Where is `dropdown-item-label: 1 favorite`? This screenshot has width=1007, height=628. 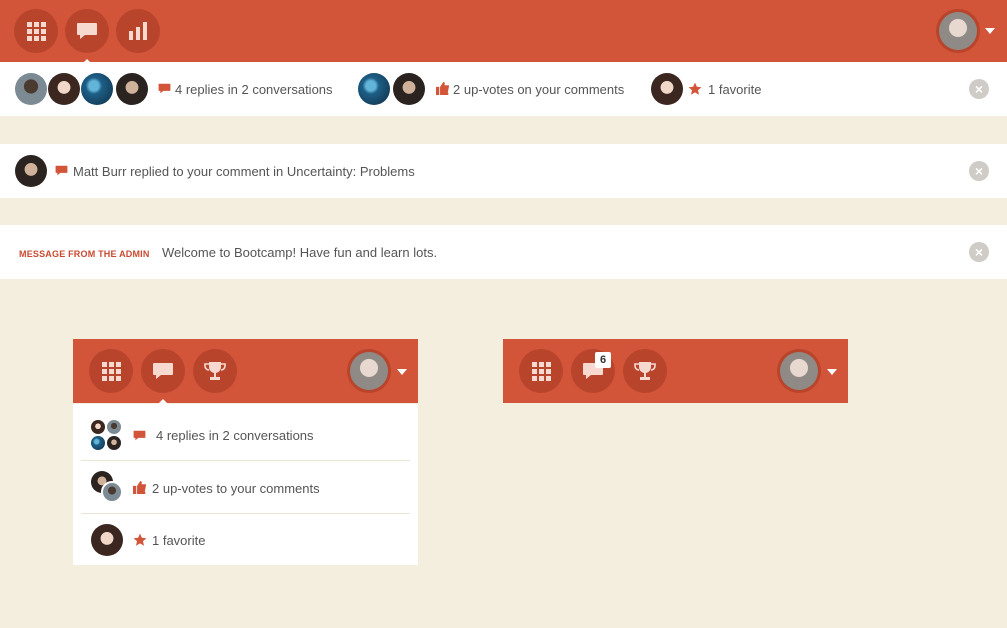 dropdown-item-label: 1 favorite is located at coordinates (179, 540).